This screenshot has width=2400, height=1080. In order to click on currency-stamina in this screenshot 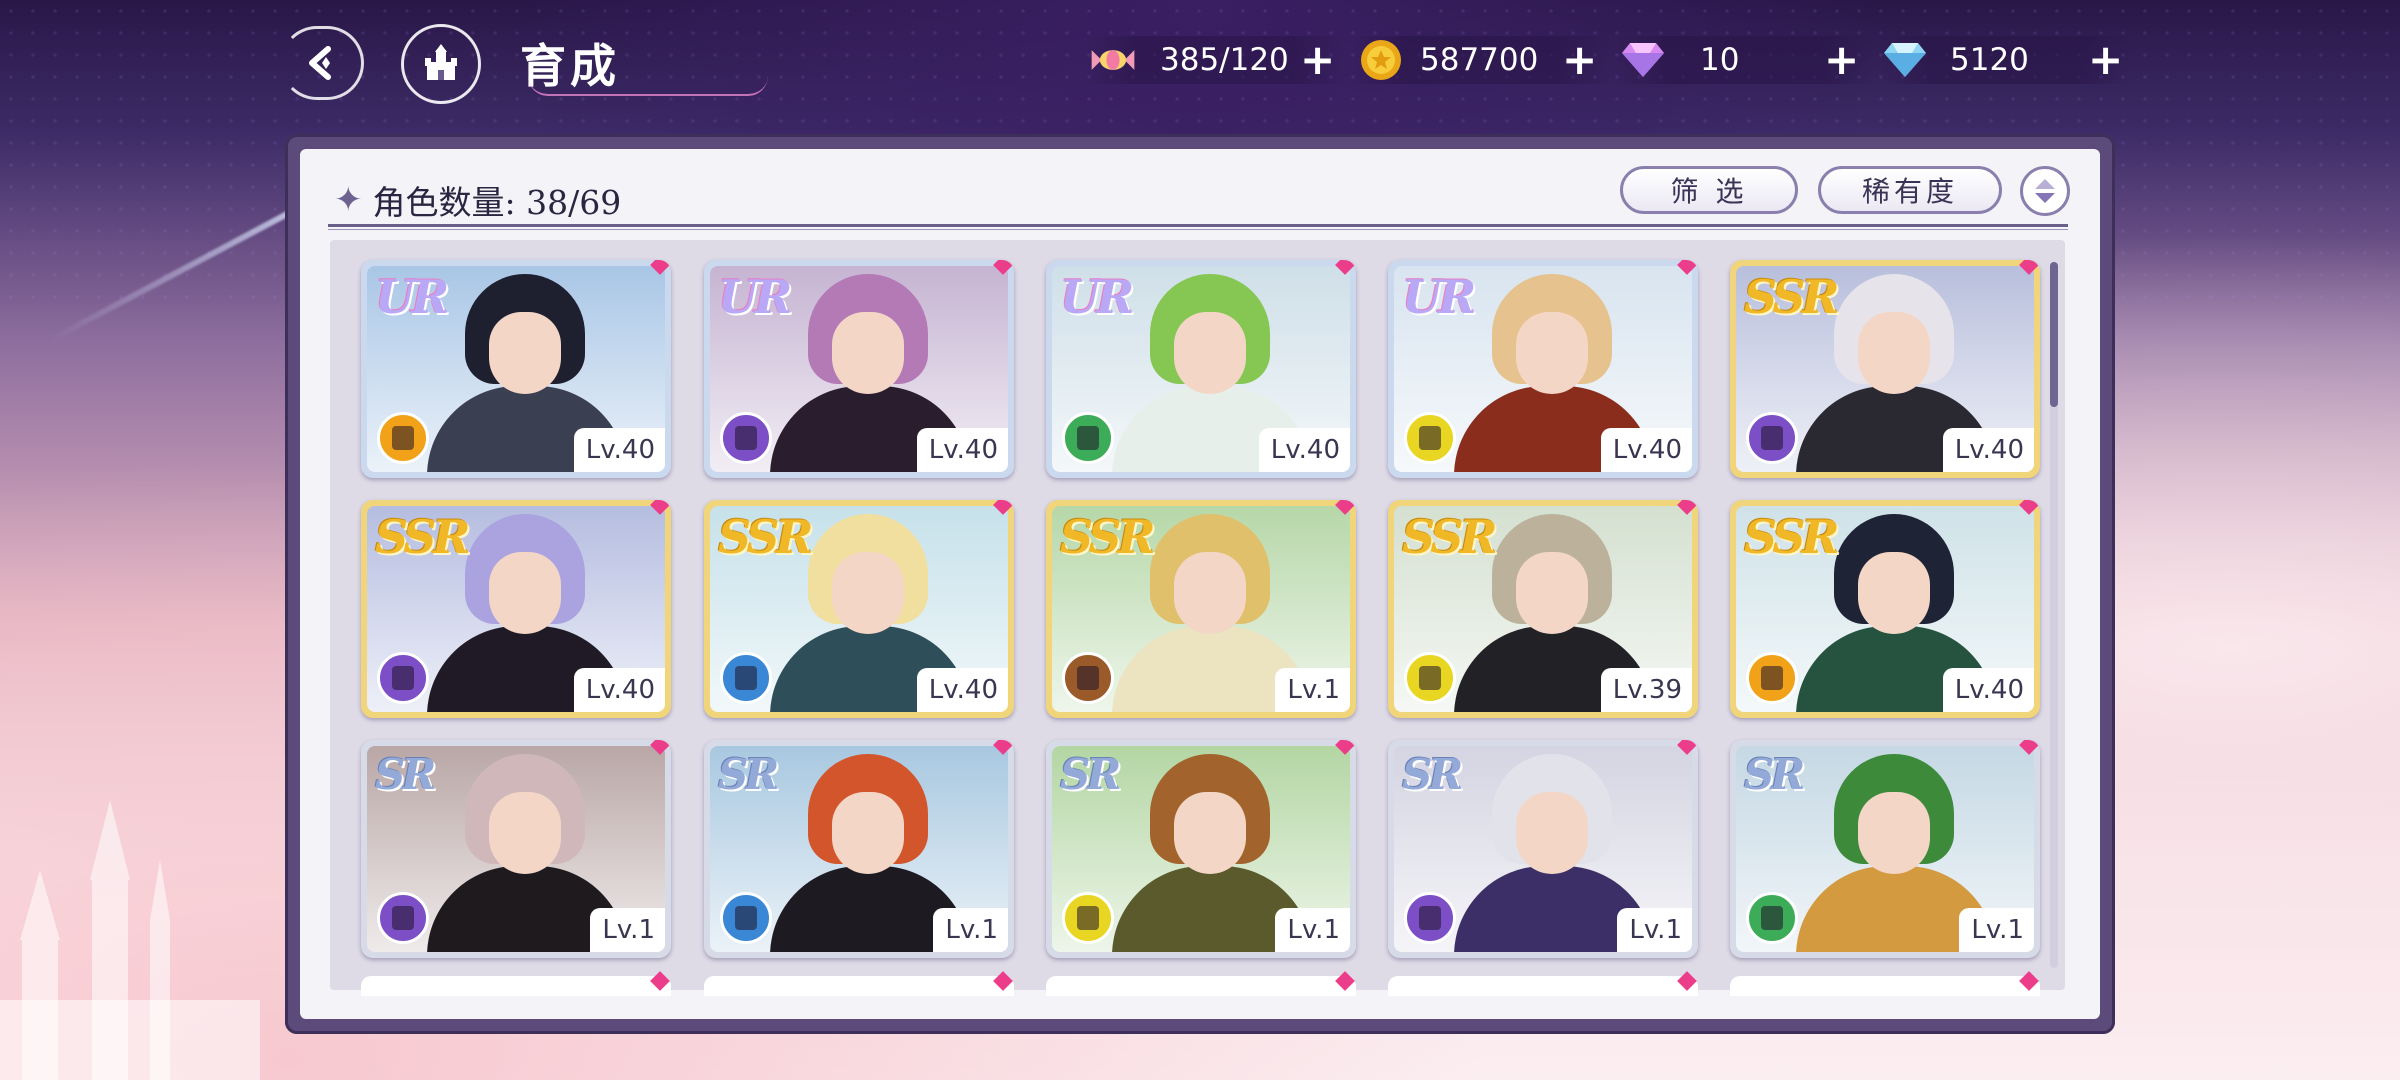, I will do `click(1113, 60)`.